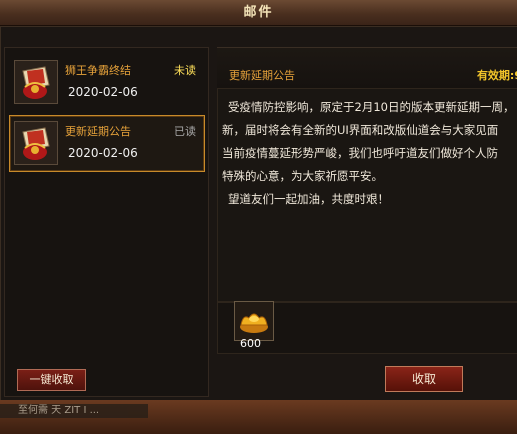 The image size is (517, 434). What do you see at coordinates (424, 379) in the screenshot?
I see `collect-button: 收取` at bounding box center [424, 379].